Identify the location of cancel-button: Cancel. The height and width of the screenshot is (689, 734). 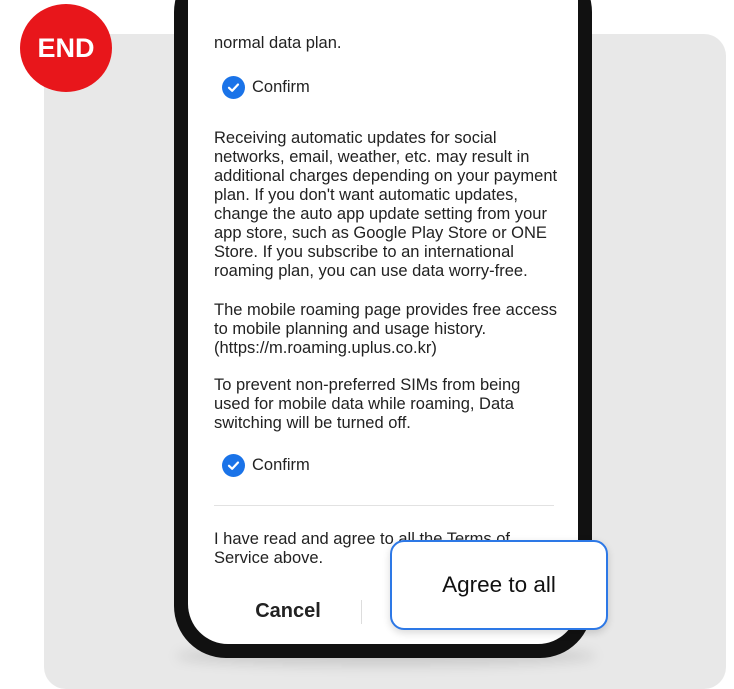
(288, 611).